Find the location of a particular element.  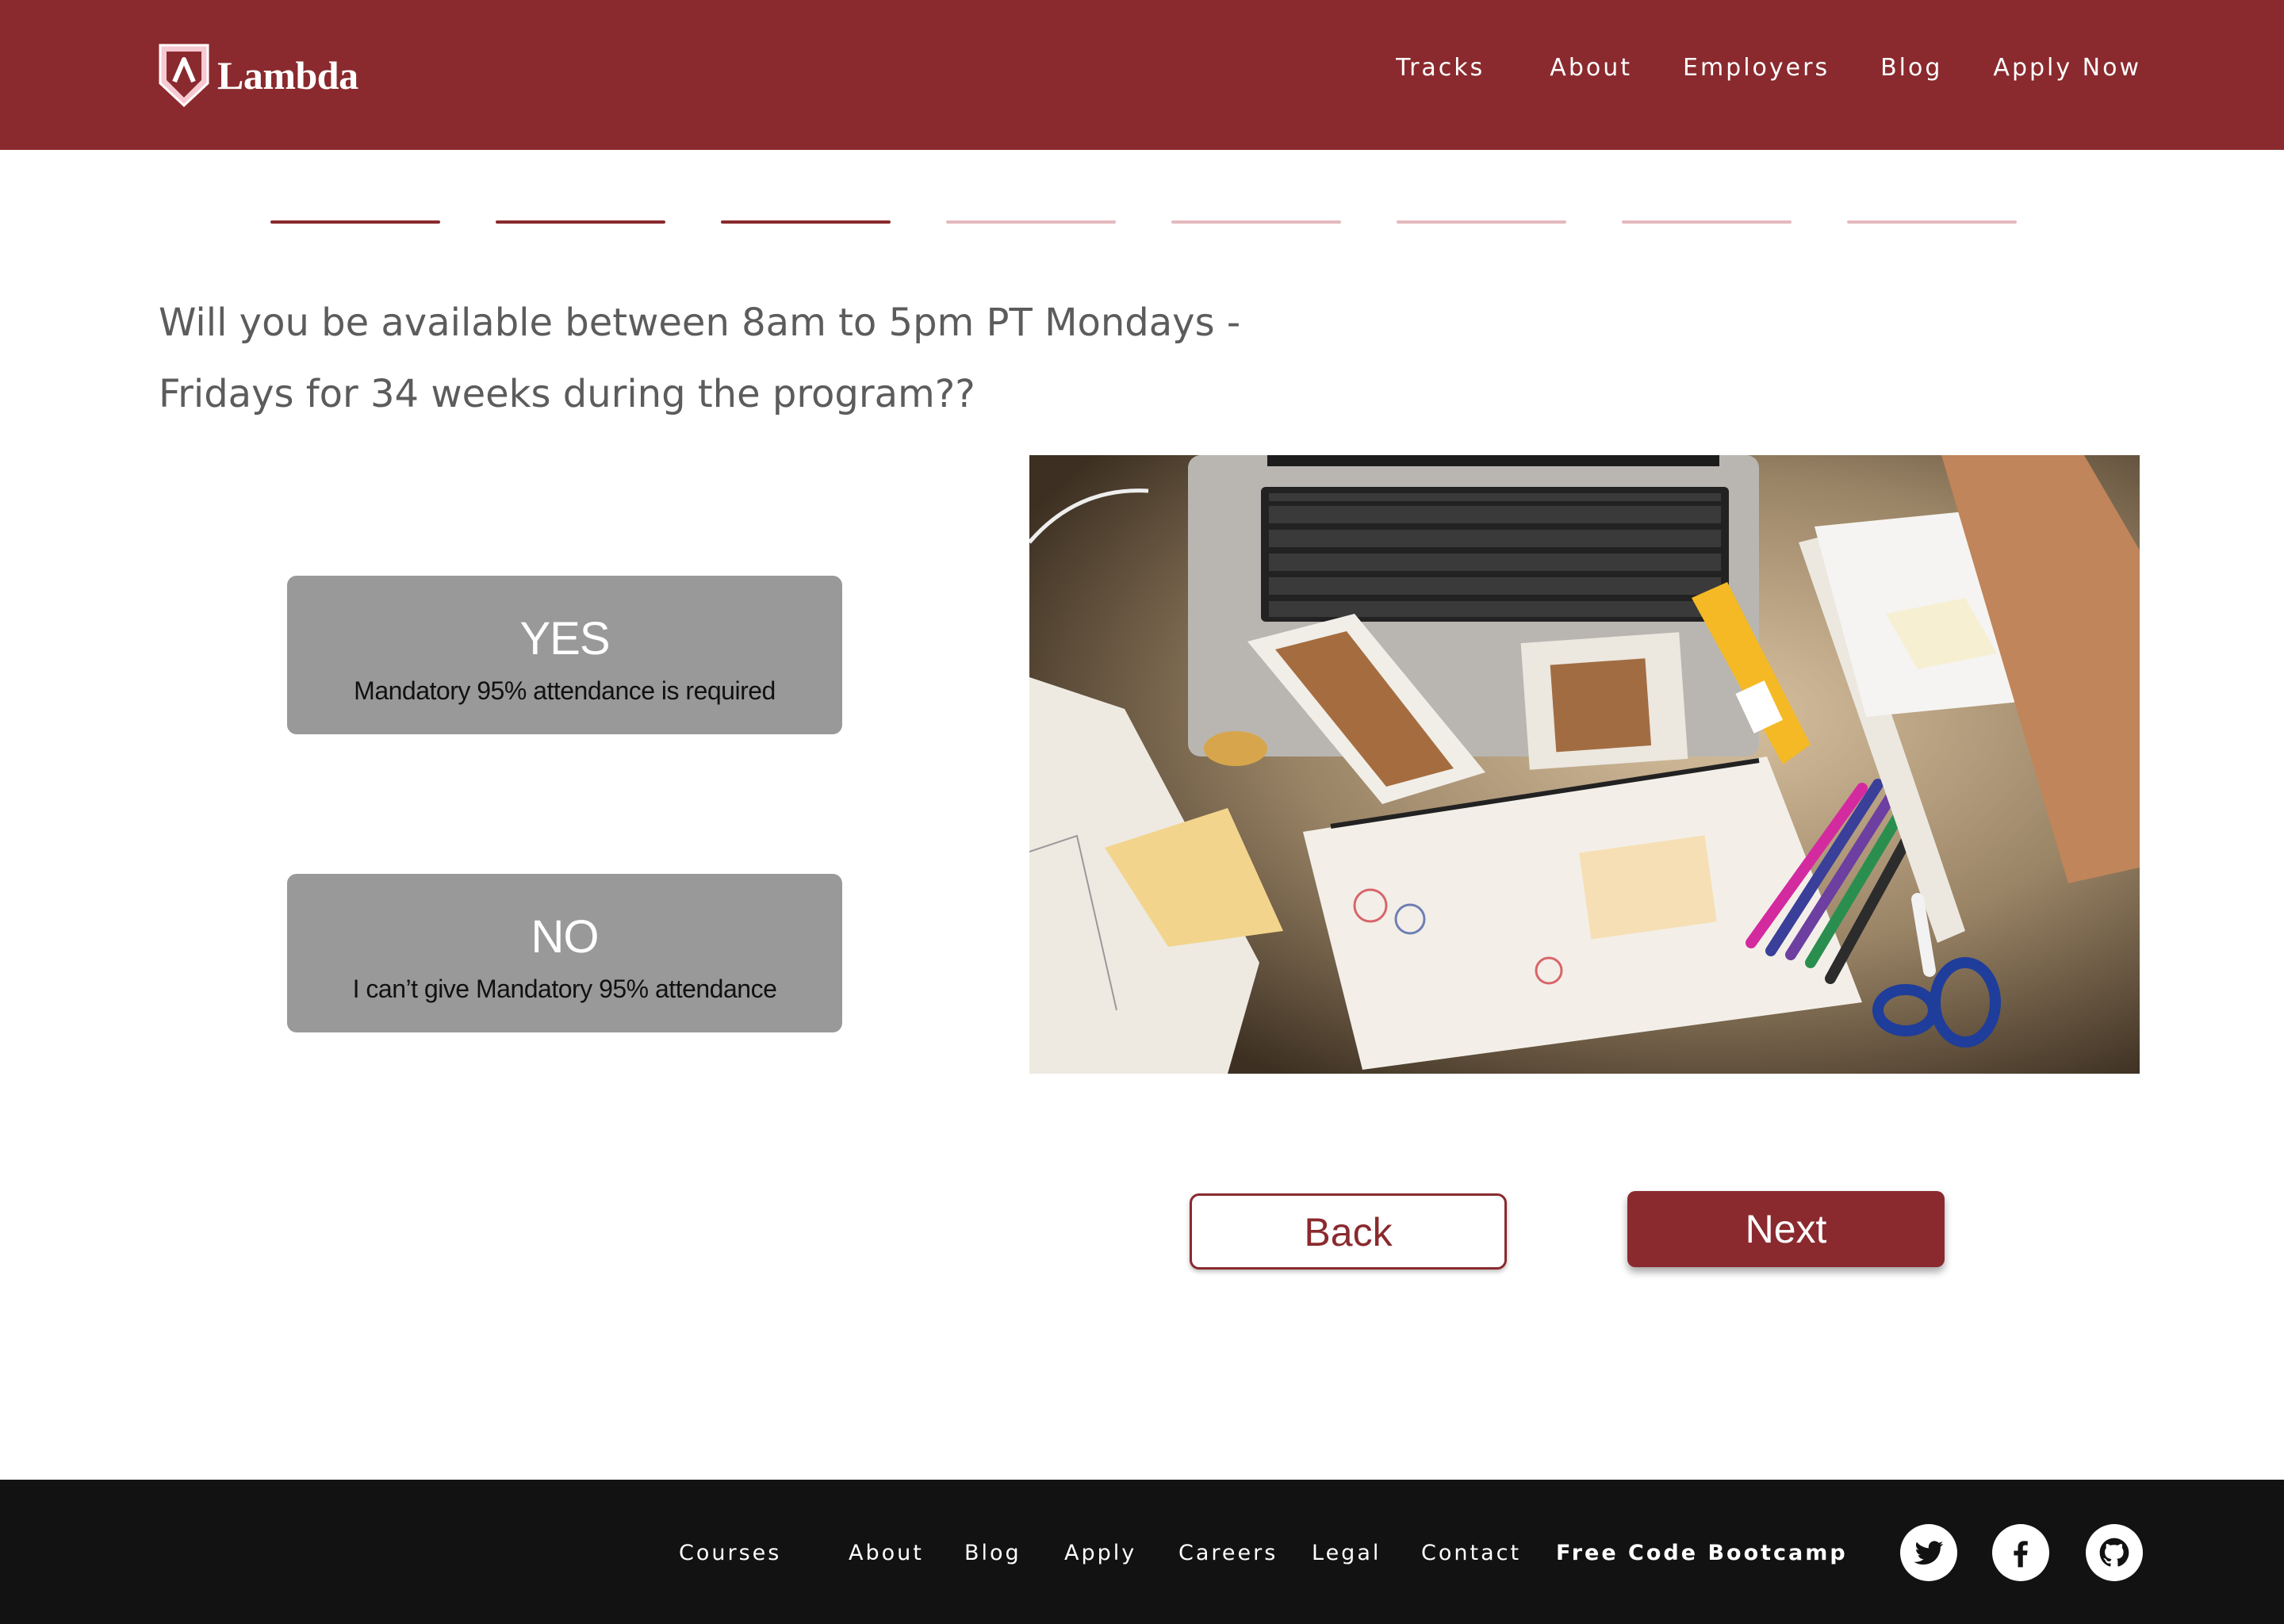

brand-logo: Lambda is located at coordinates (257, 75).